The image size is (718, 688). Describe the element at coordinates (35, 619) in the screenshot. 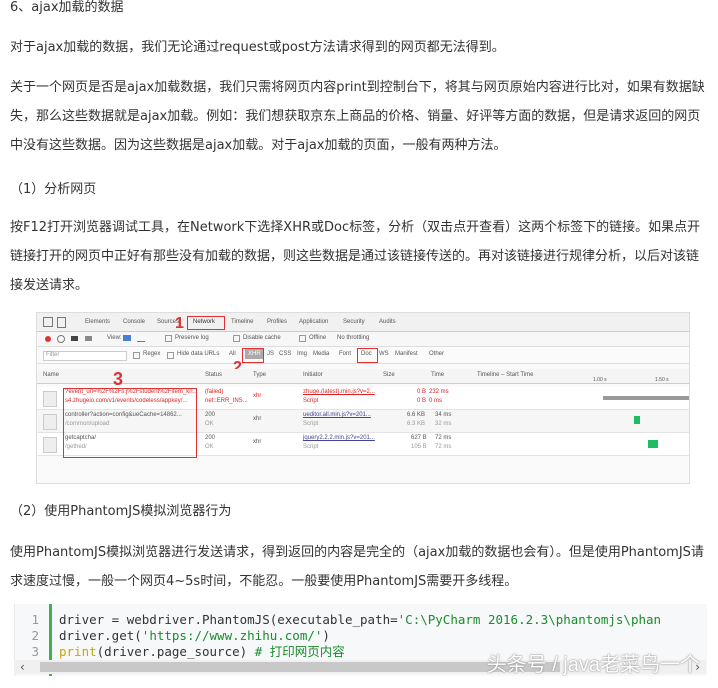

I see `line-number: 1` at that location.